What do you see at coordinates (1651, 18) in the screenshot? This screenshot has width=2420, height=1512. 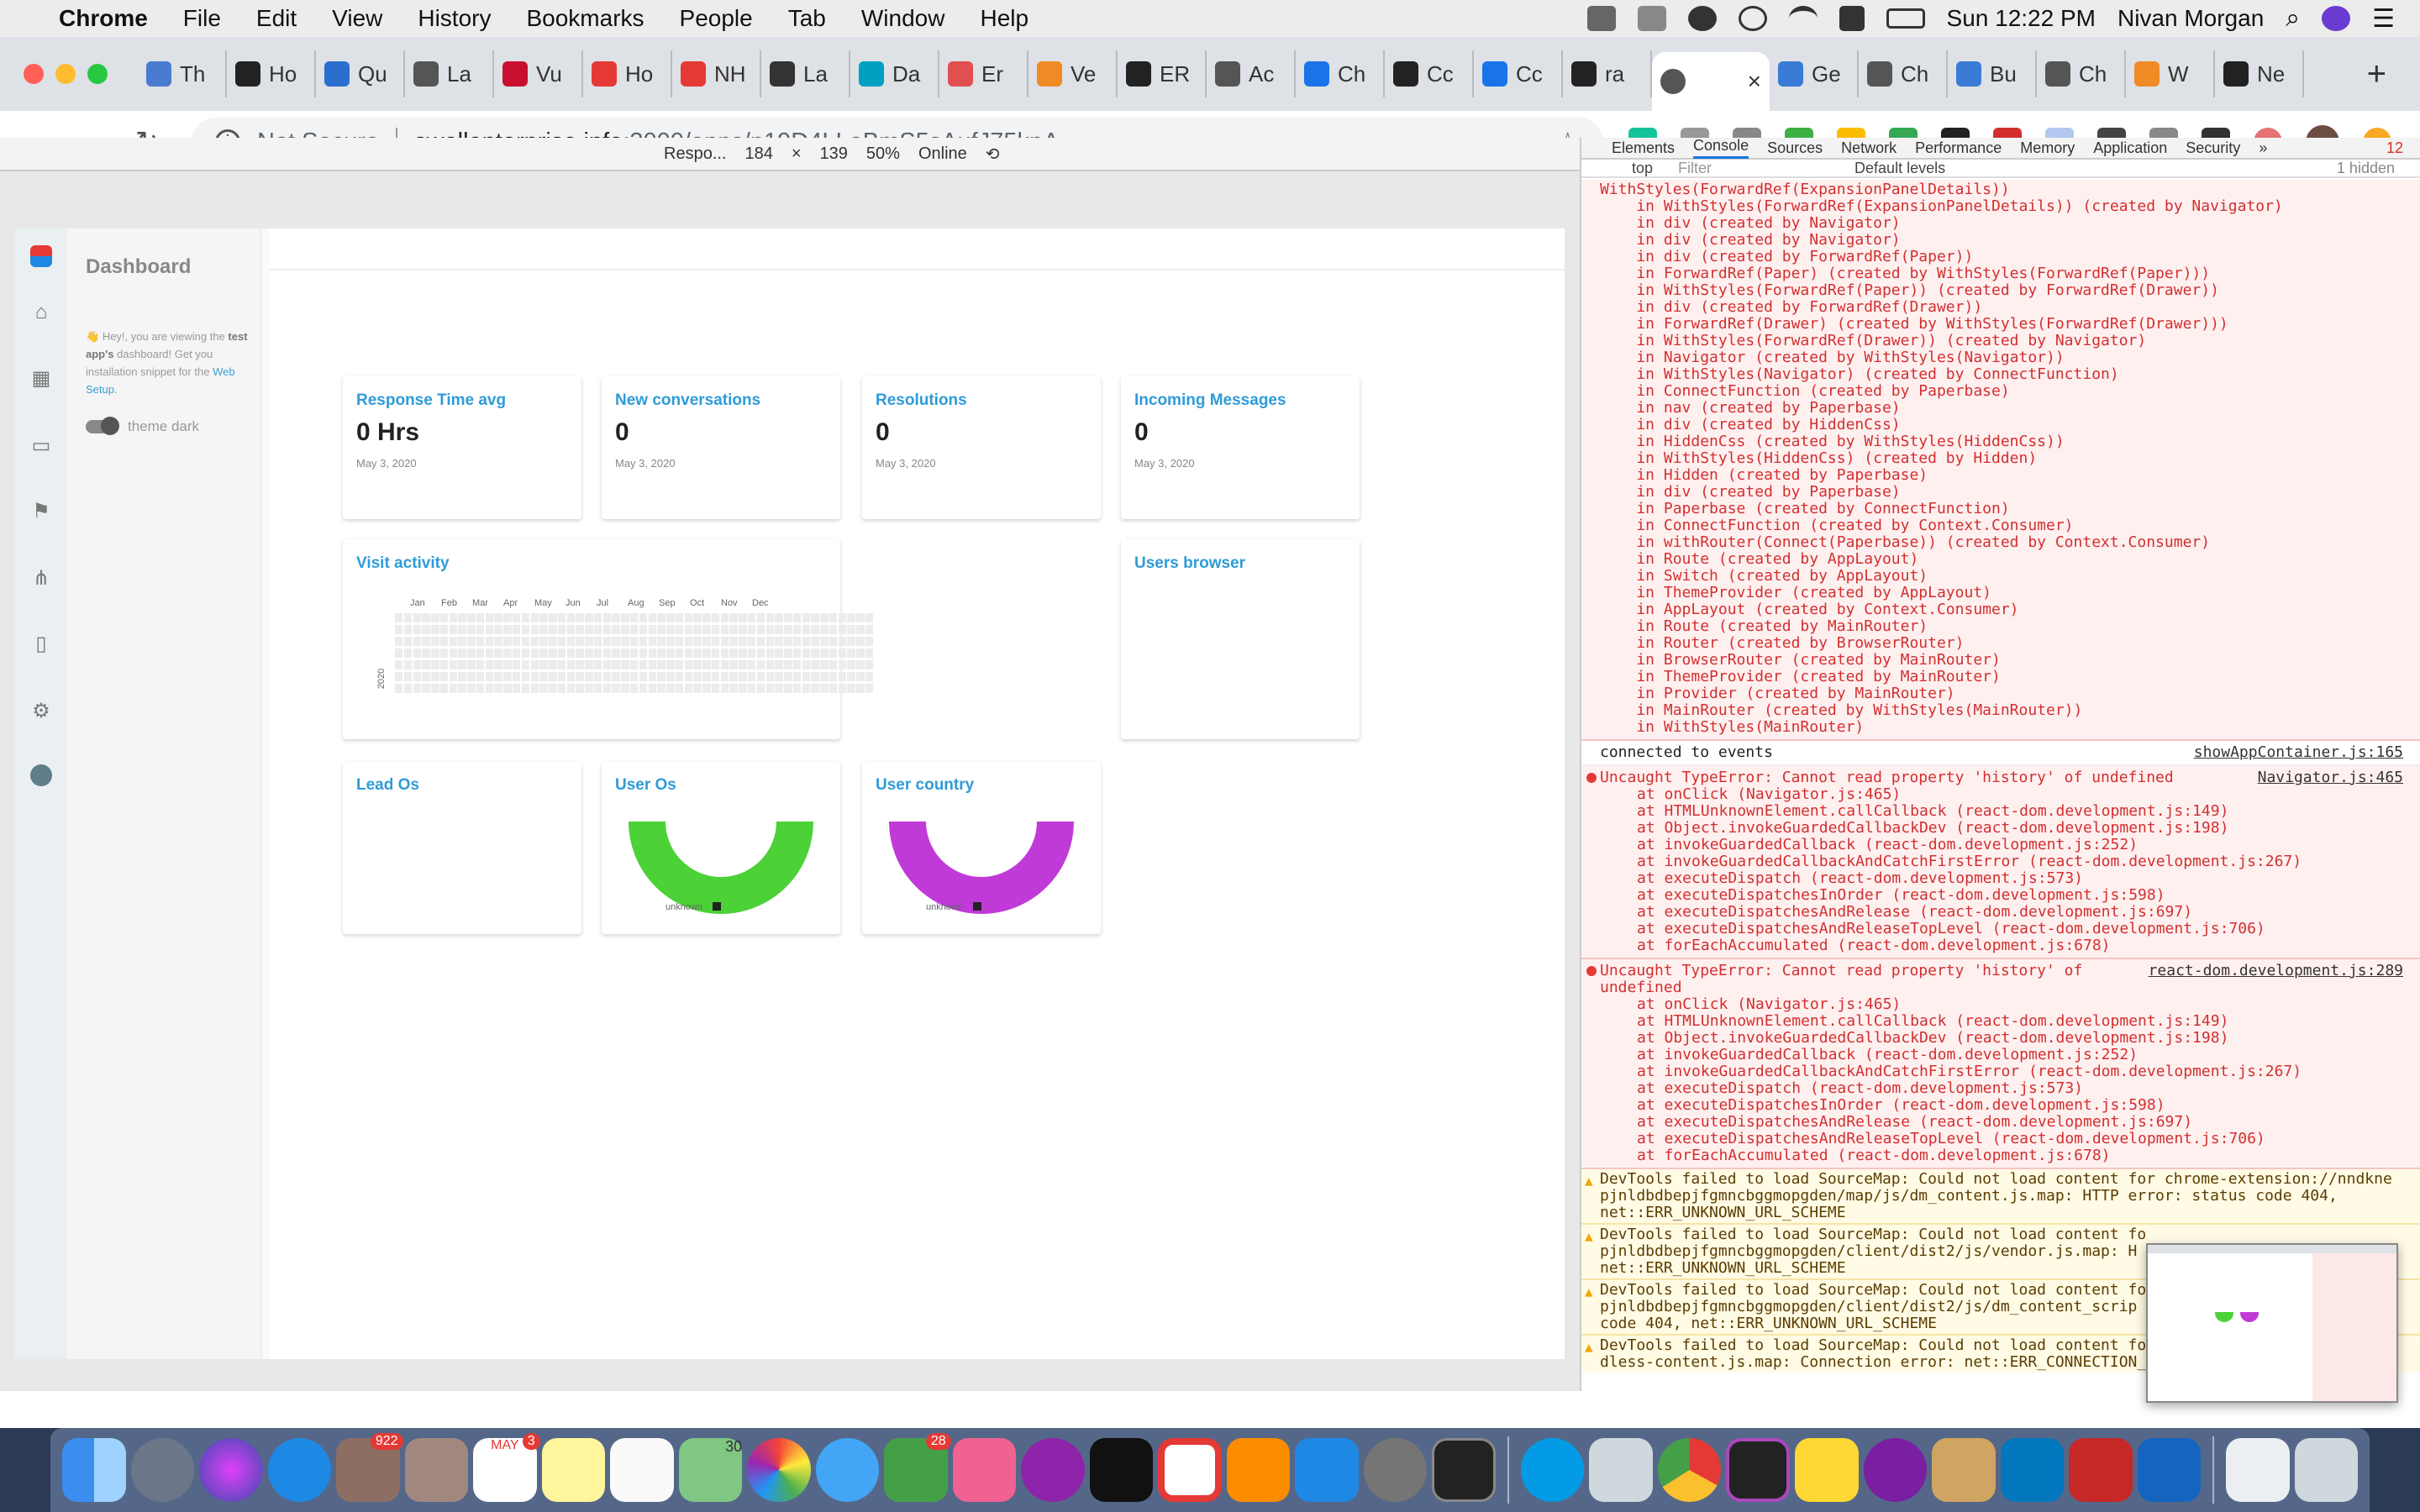 I see `photo-status-icon` at bounding box center [1651, 18].